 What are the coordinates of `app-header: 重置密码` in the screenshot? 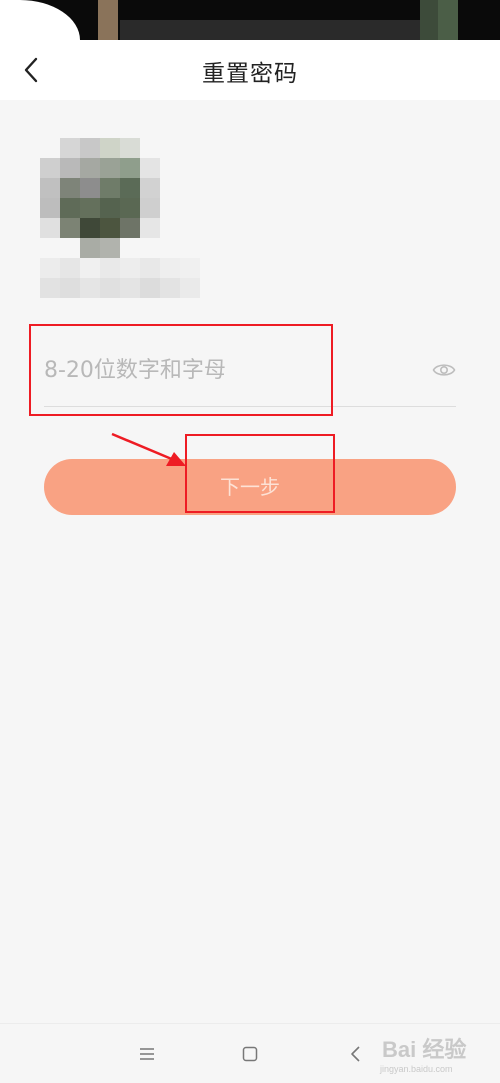 It's located at (250, 70).